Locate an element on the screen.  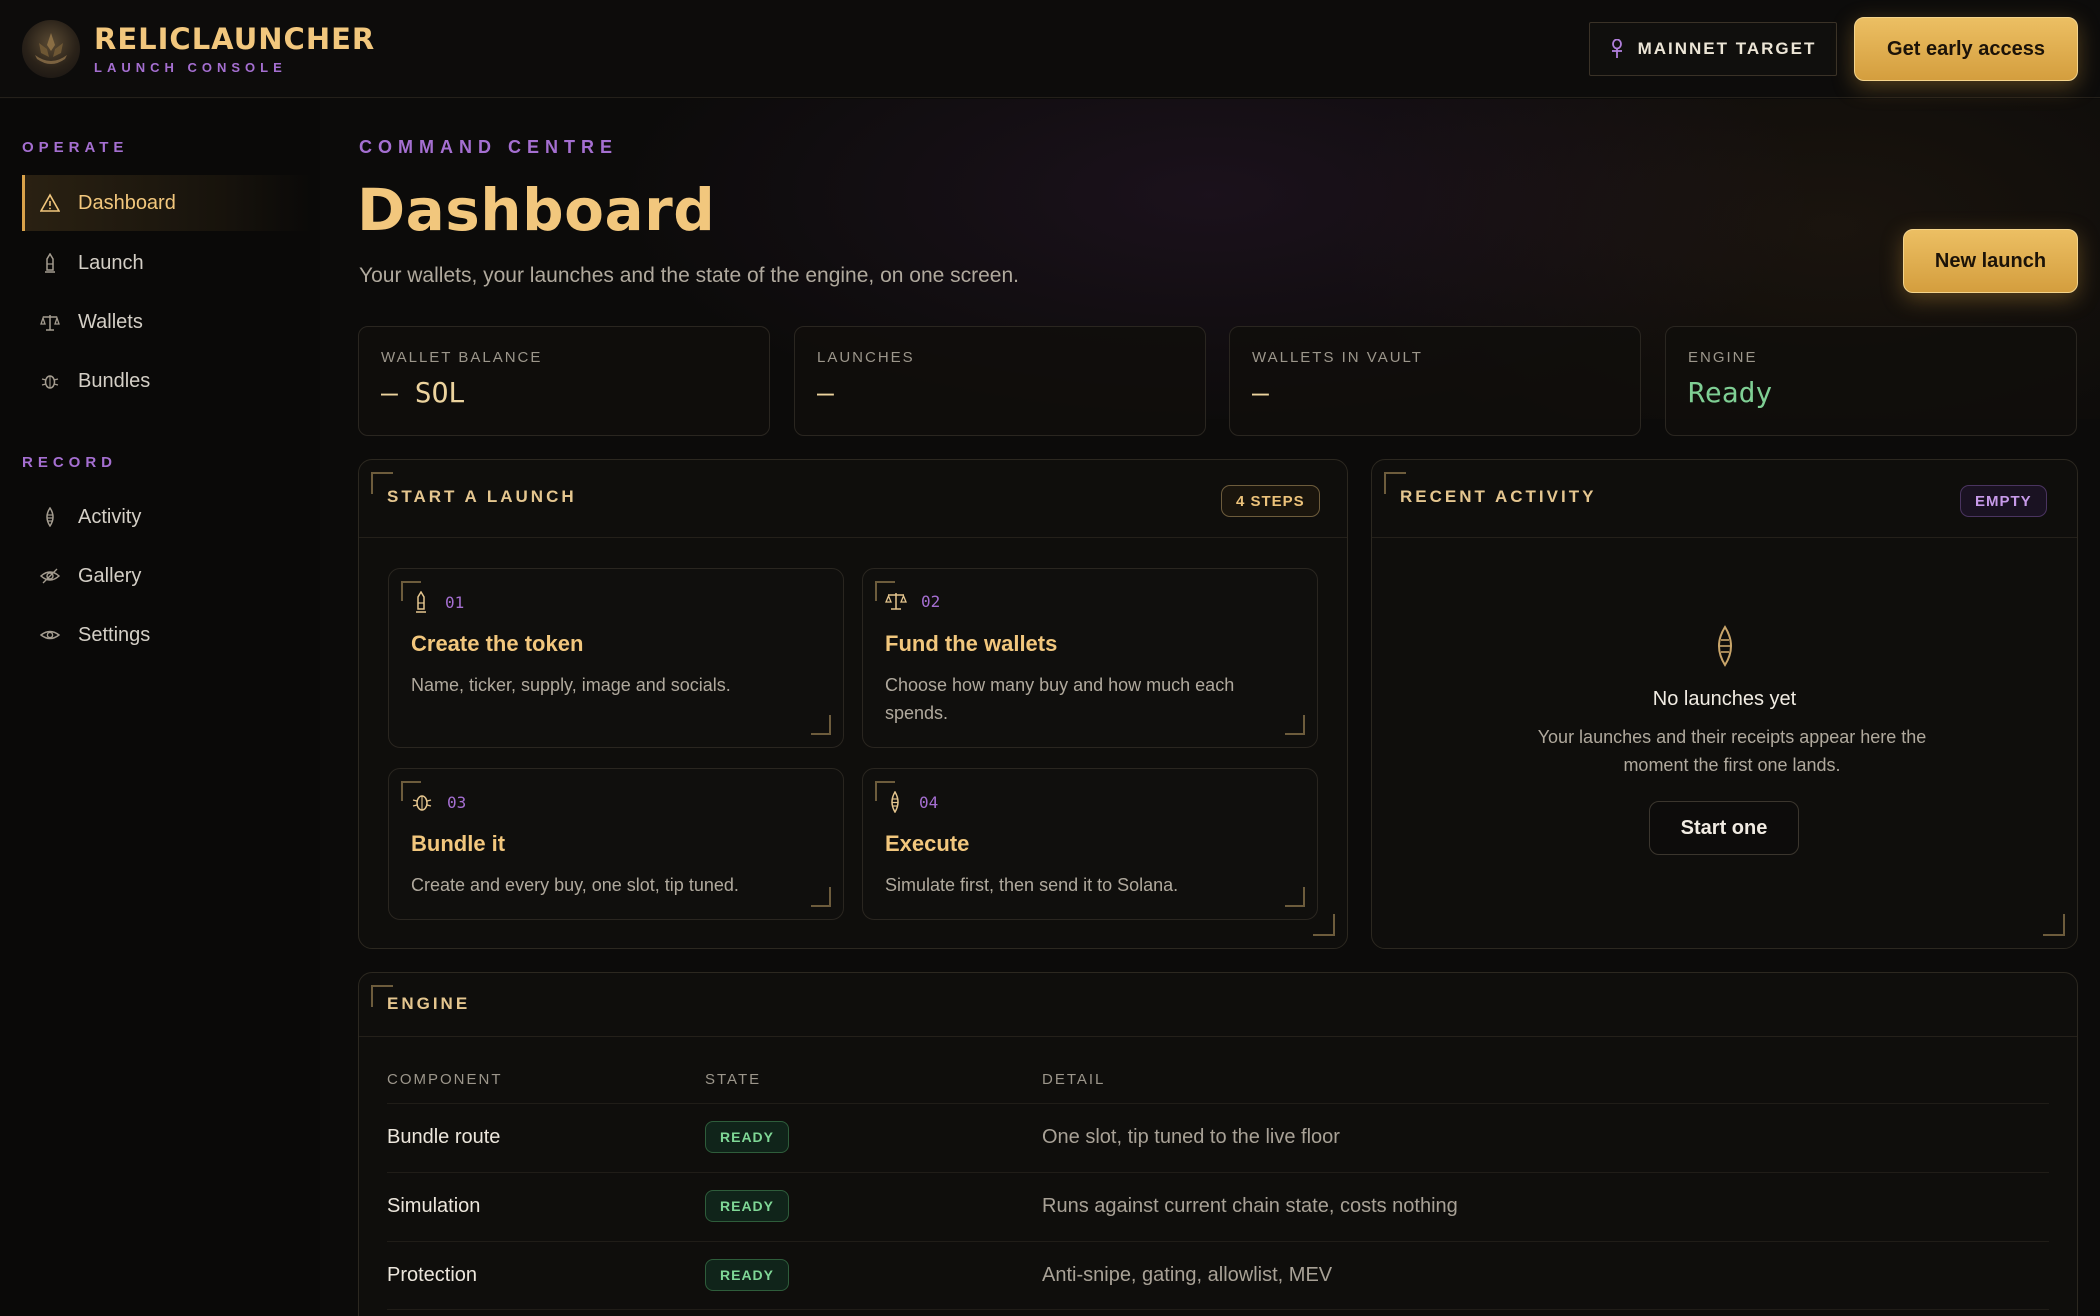
warning-triangle-icon is located at coordinates (50, 203).